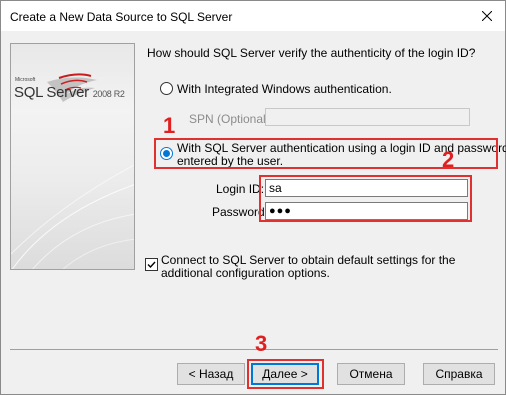  I want to click on close-button, so click(487, 16).